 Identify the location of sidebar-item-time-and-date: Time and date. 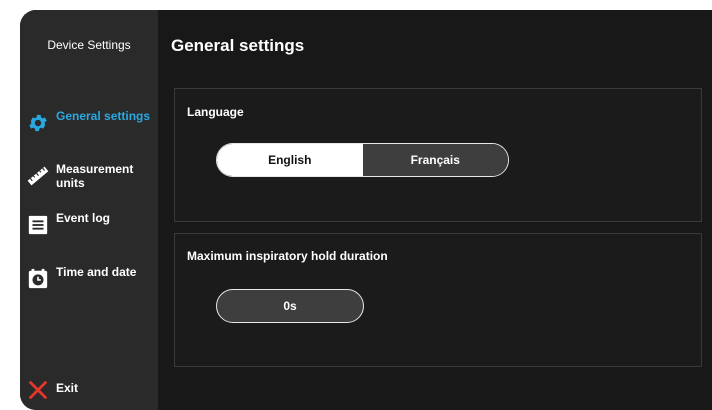
(91, 278).